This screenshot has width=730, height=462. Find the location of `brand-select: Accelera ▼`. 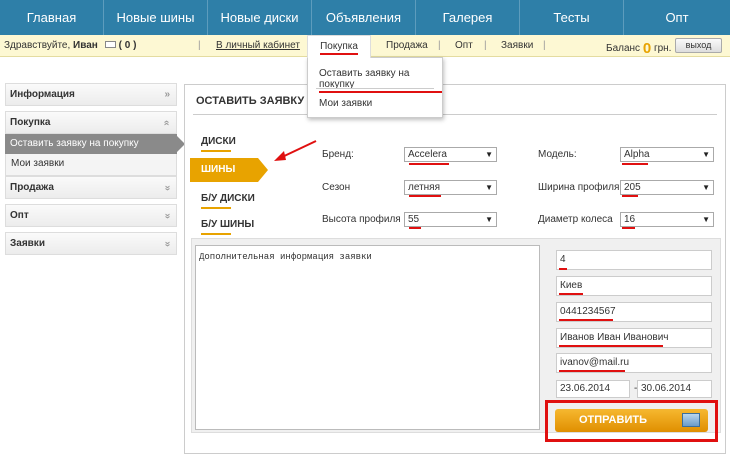

brand-select: Accelera ▼ is located at coordinates (450, 154).